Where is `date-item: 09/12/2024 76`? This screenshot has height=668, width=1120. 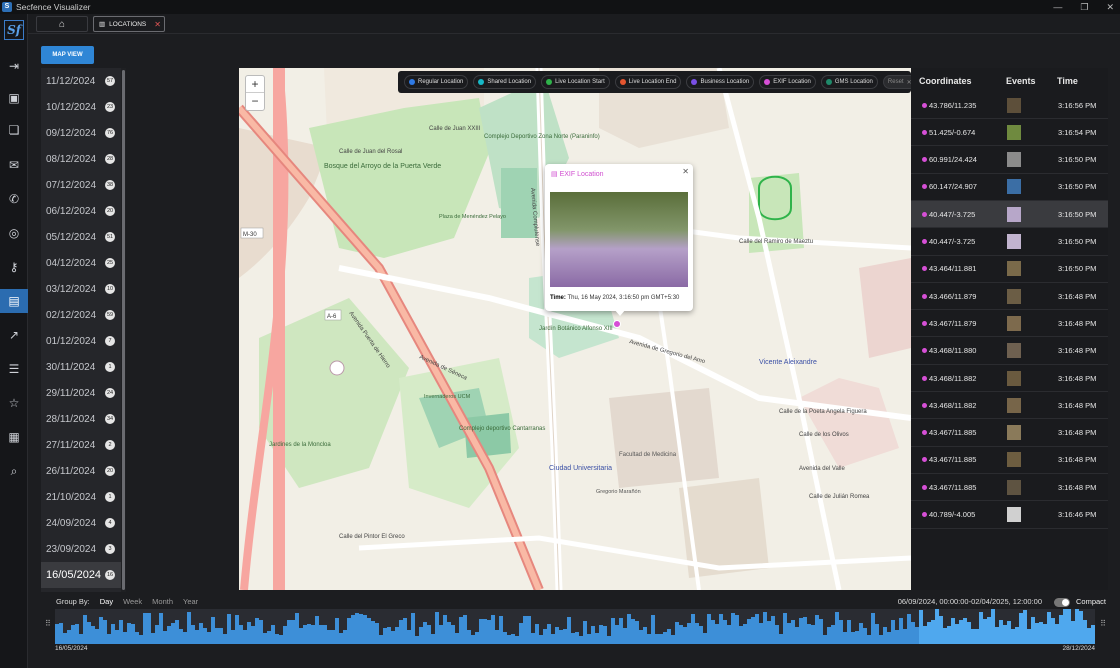 date-item: 09/12/2024 76 is located at coordinates (81, 133).